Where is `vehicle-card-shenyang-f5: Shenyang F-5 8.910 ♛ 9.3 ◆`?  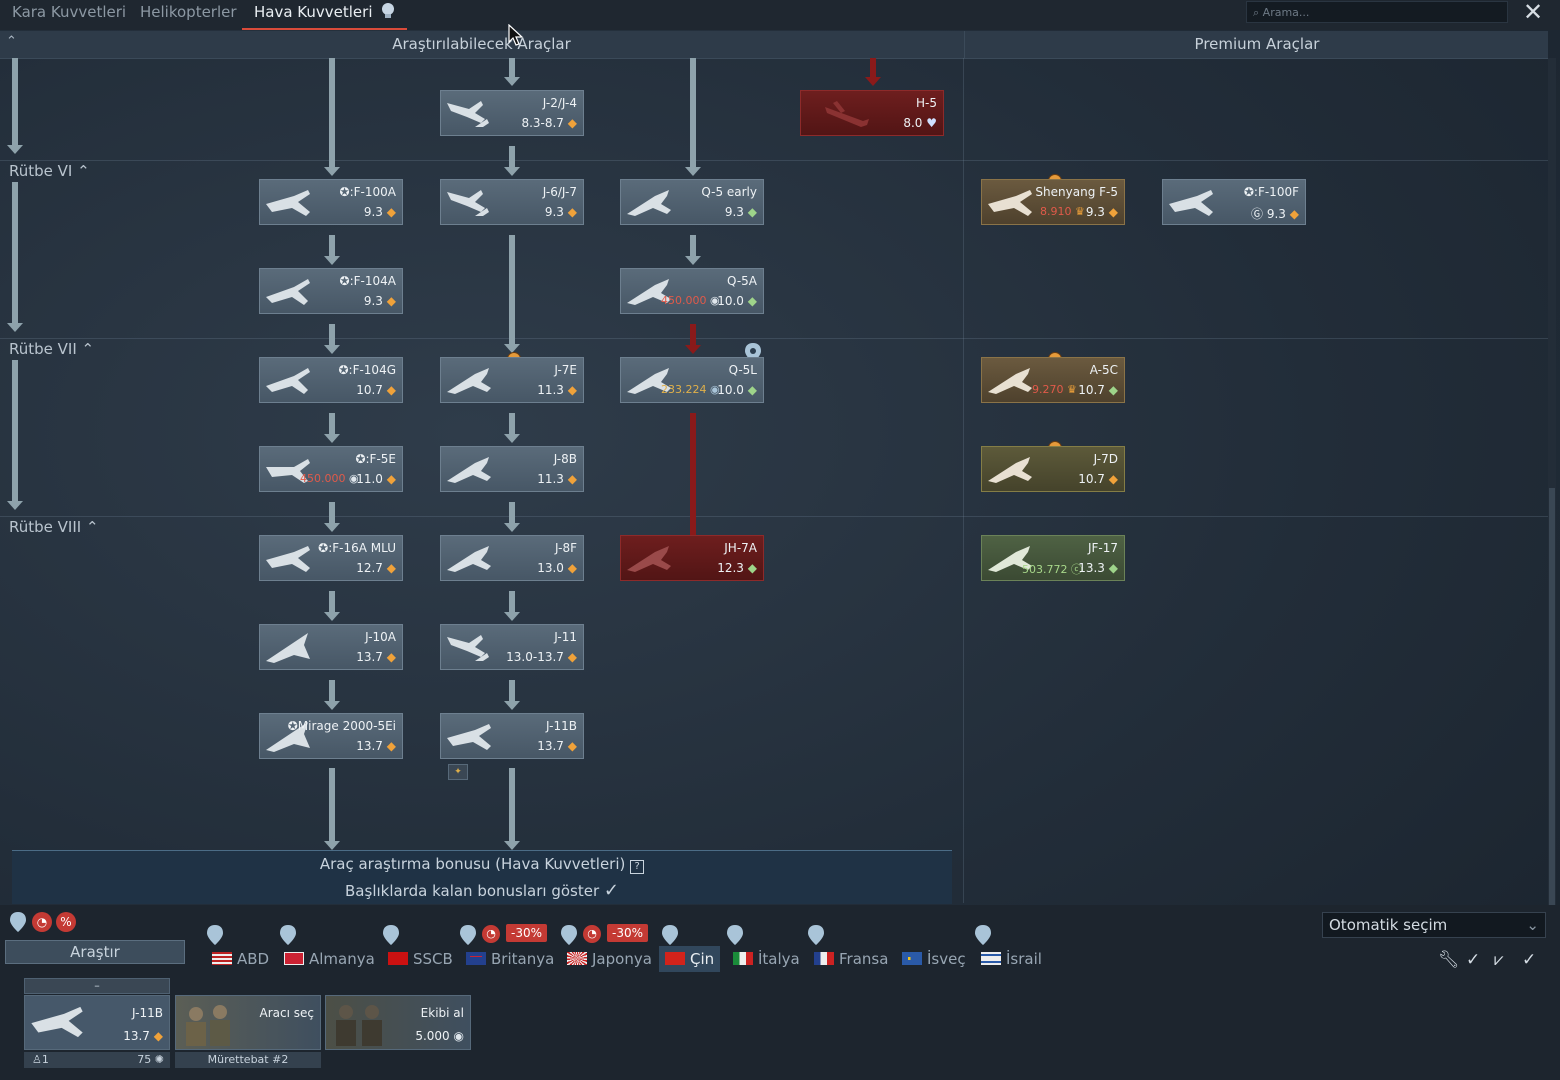 vehicle-card-shenyang-f5: Shenyang F-5 8.910 ♛ 9.3 ◆ is located at coordinates (1053, 202).